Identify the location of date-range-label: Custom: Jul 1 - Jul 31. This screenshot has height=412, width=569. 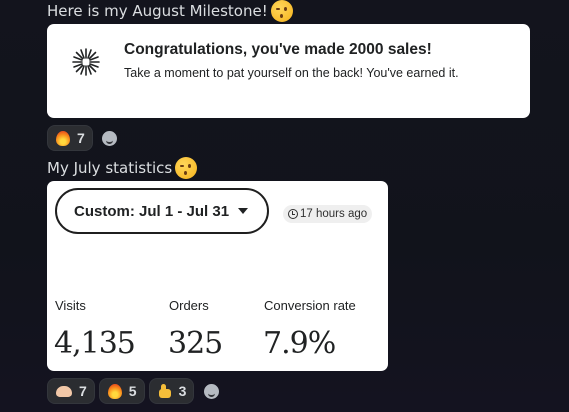
(152, 211).